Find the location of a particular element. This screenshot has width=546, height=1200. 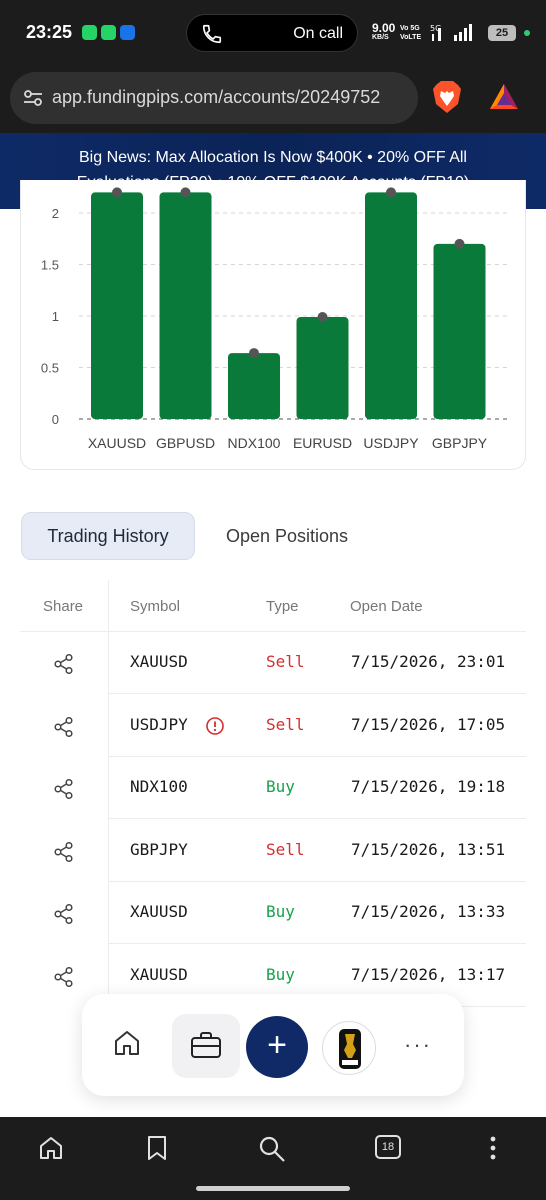

row-symbol: NDX100 is located at coordinates (159, 786).